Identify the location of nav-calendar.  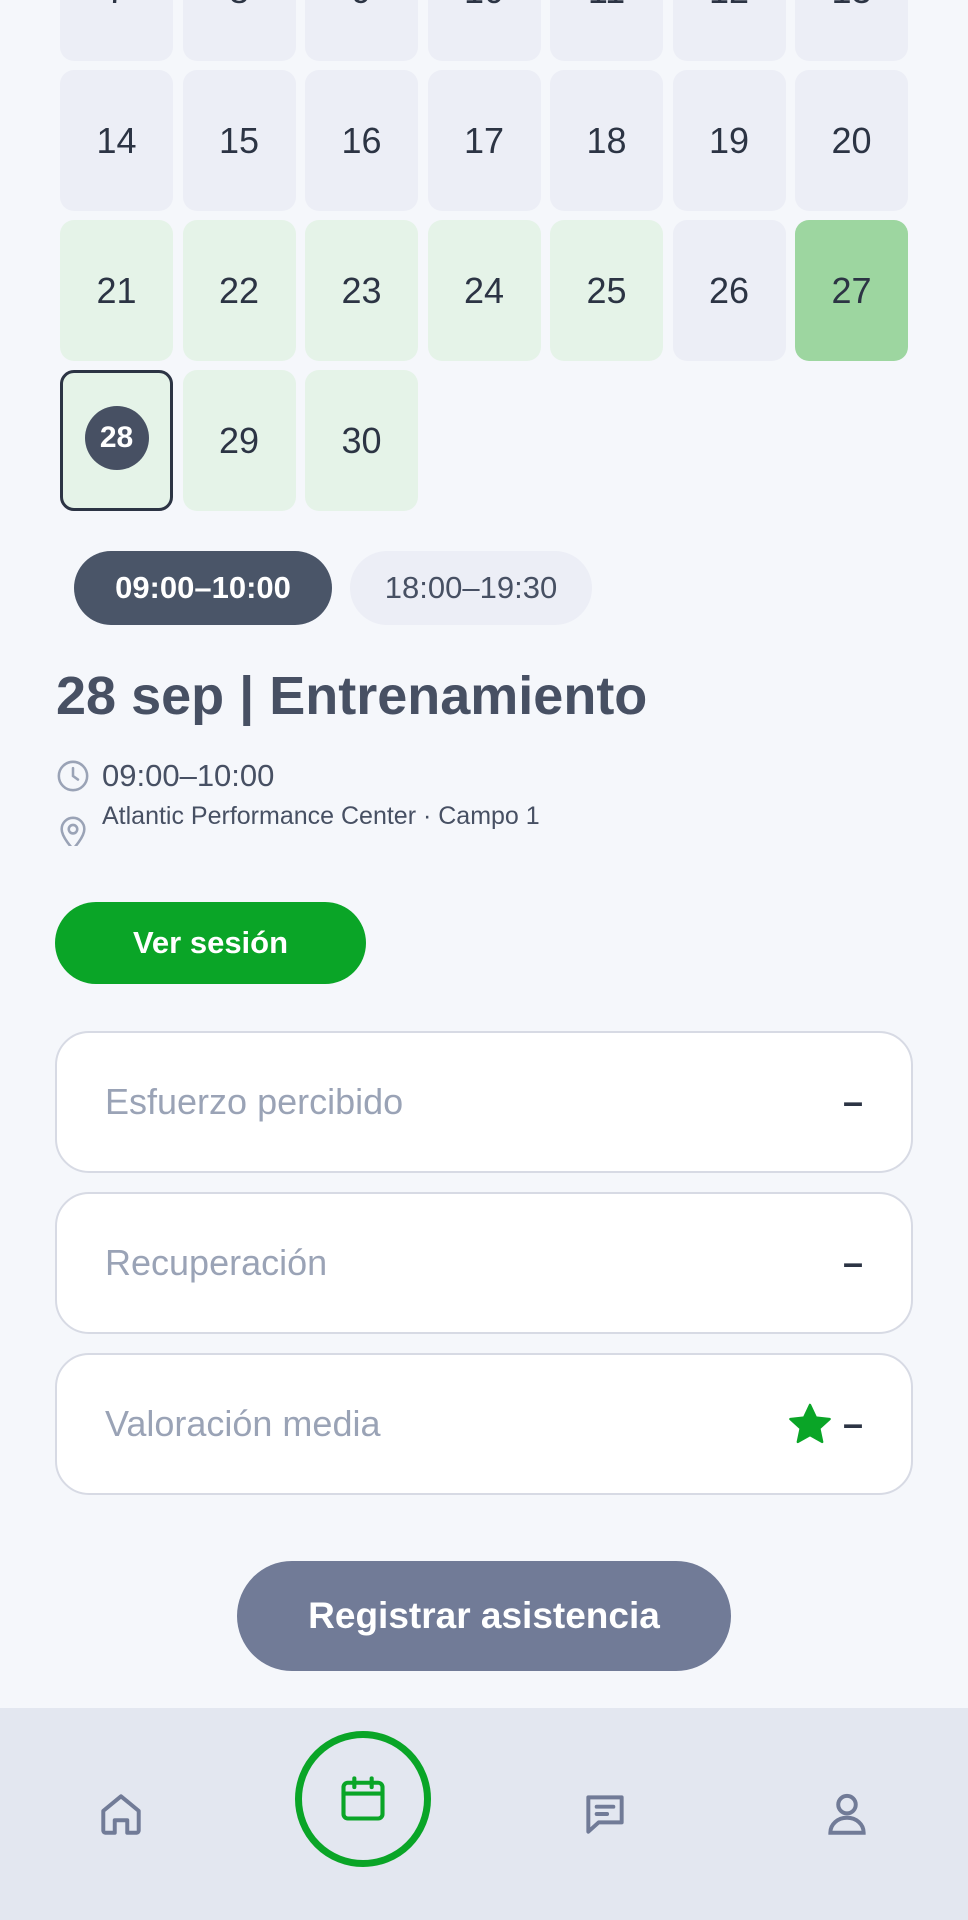
(363, 1799).